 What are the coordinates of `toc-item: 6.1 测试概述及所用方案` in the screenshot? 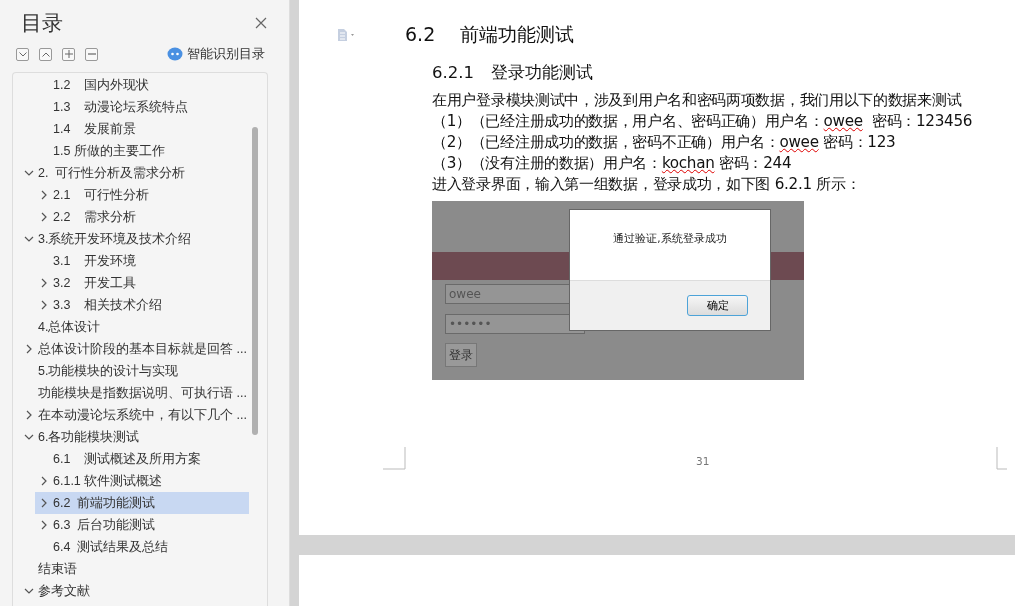 It's located at (142, 459).